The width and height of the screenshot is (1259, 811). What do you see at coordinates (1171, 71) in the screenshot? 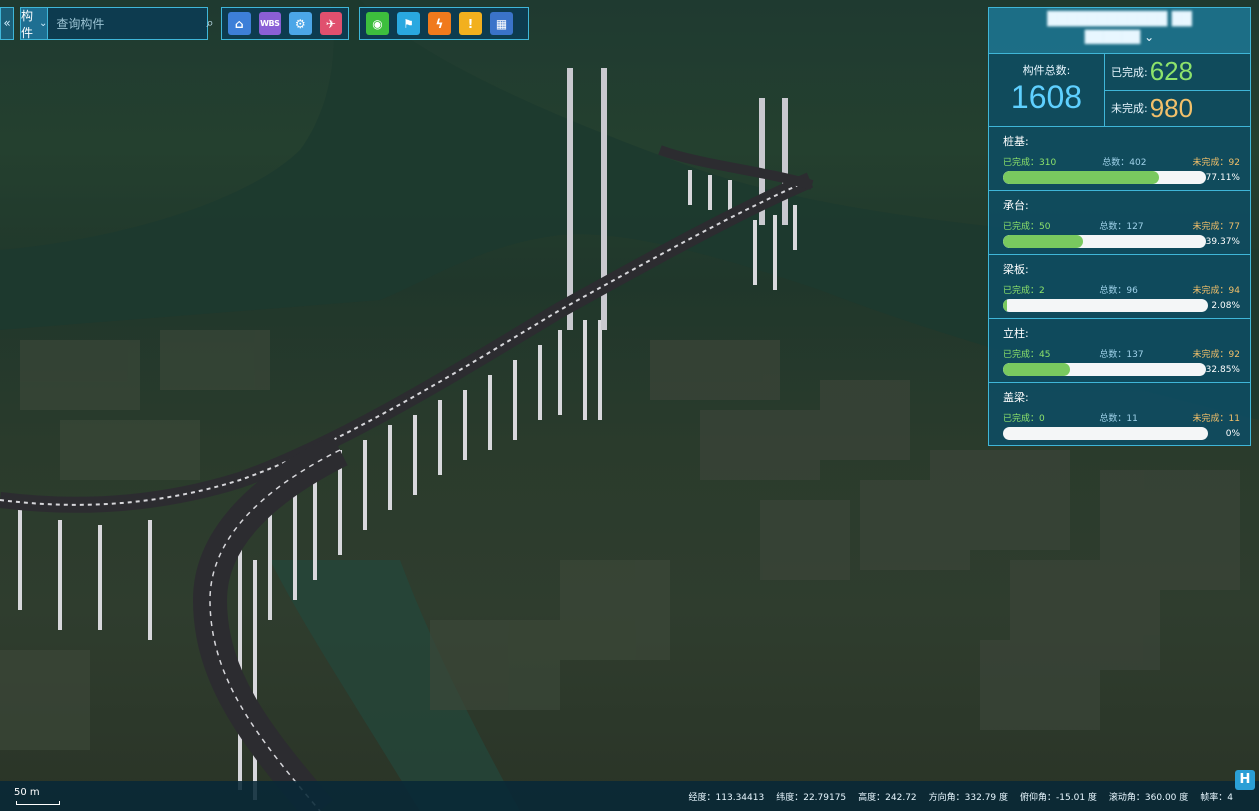
I see `done-value: 628` at bounding box center [1171, 71].